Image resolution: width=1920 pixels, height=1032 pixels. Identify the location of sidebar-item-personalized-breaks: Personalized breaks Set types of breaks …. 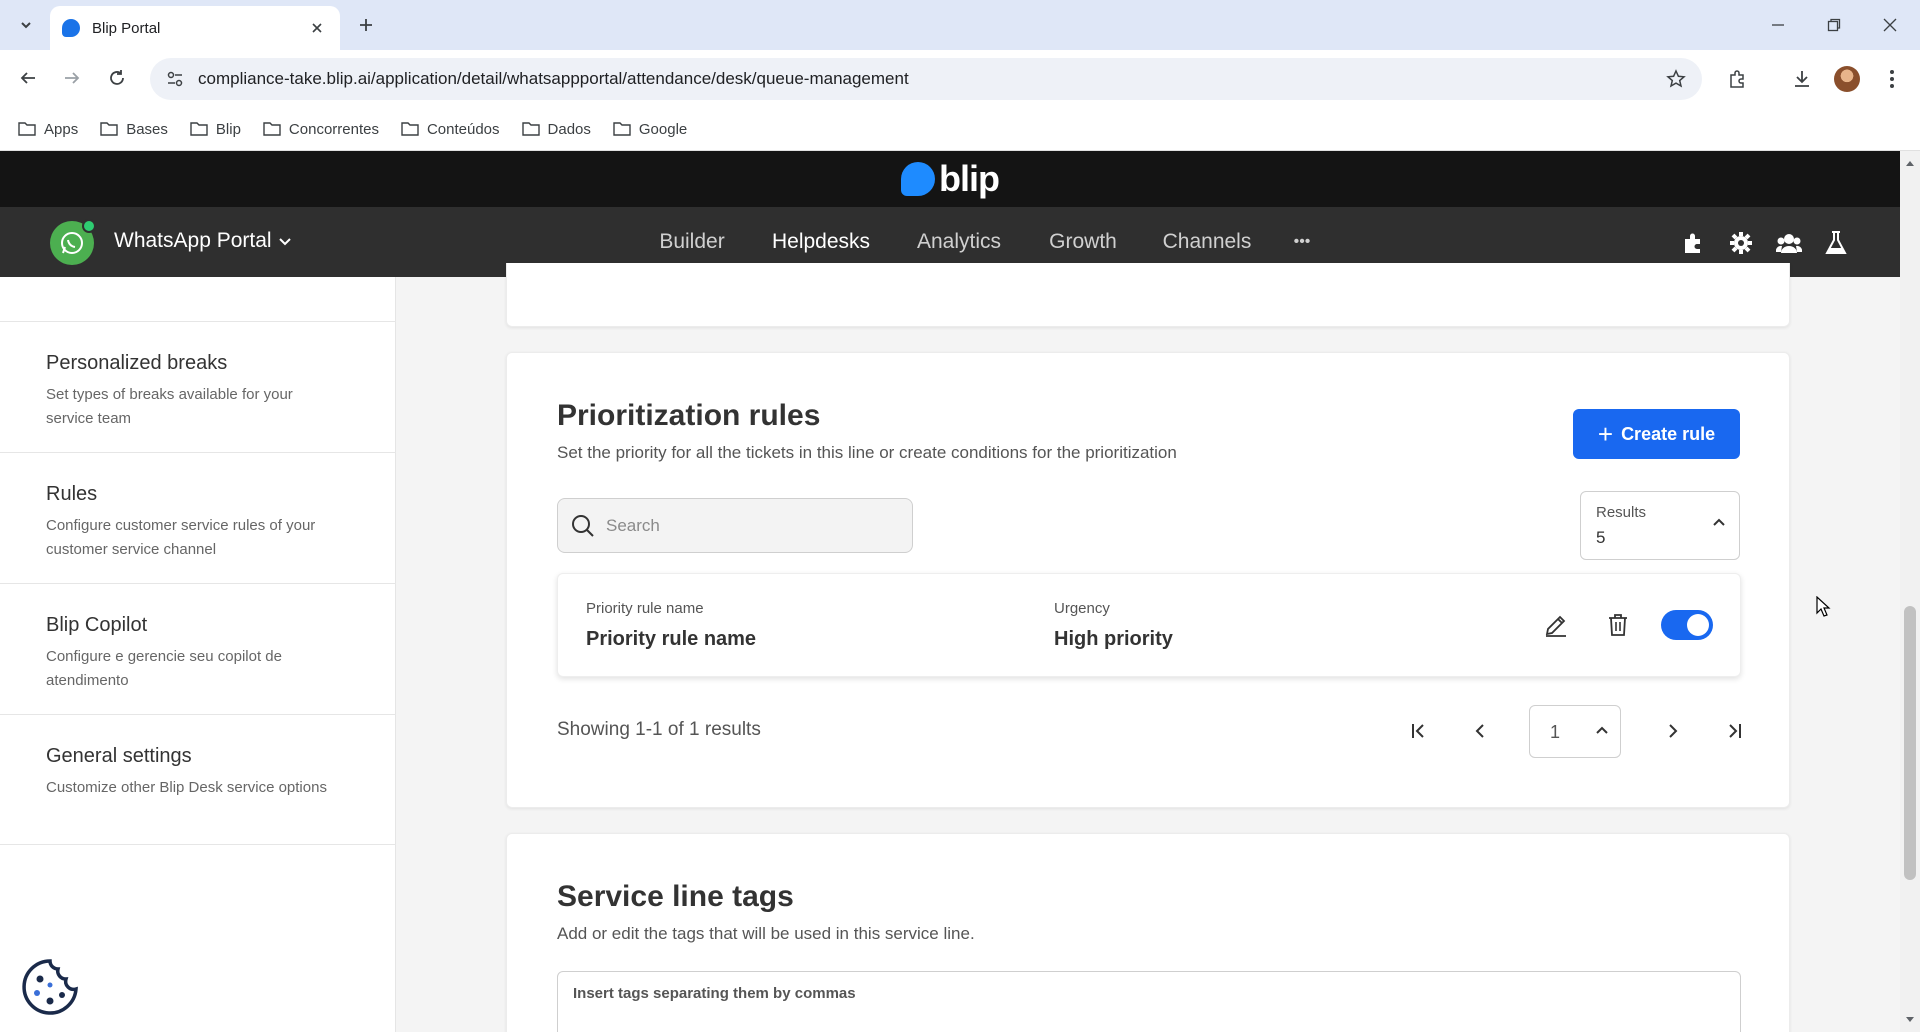
(198, 386).